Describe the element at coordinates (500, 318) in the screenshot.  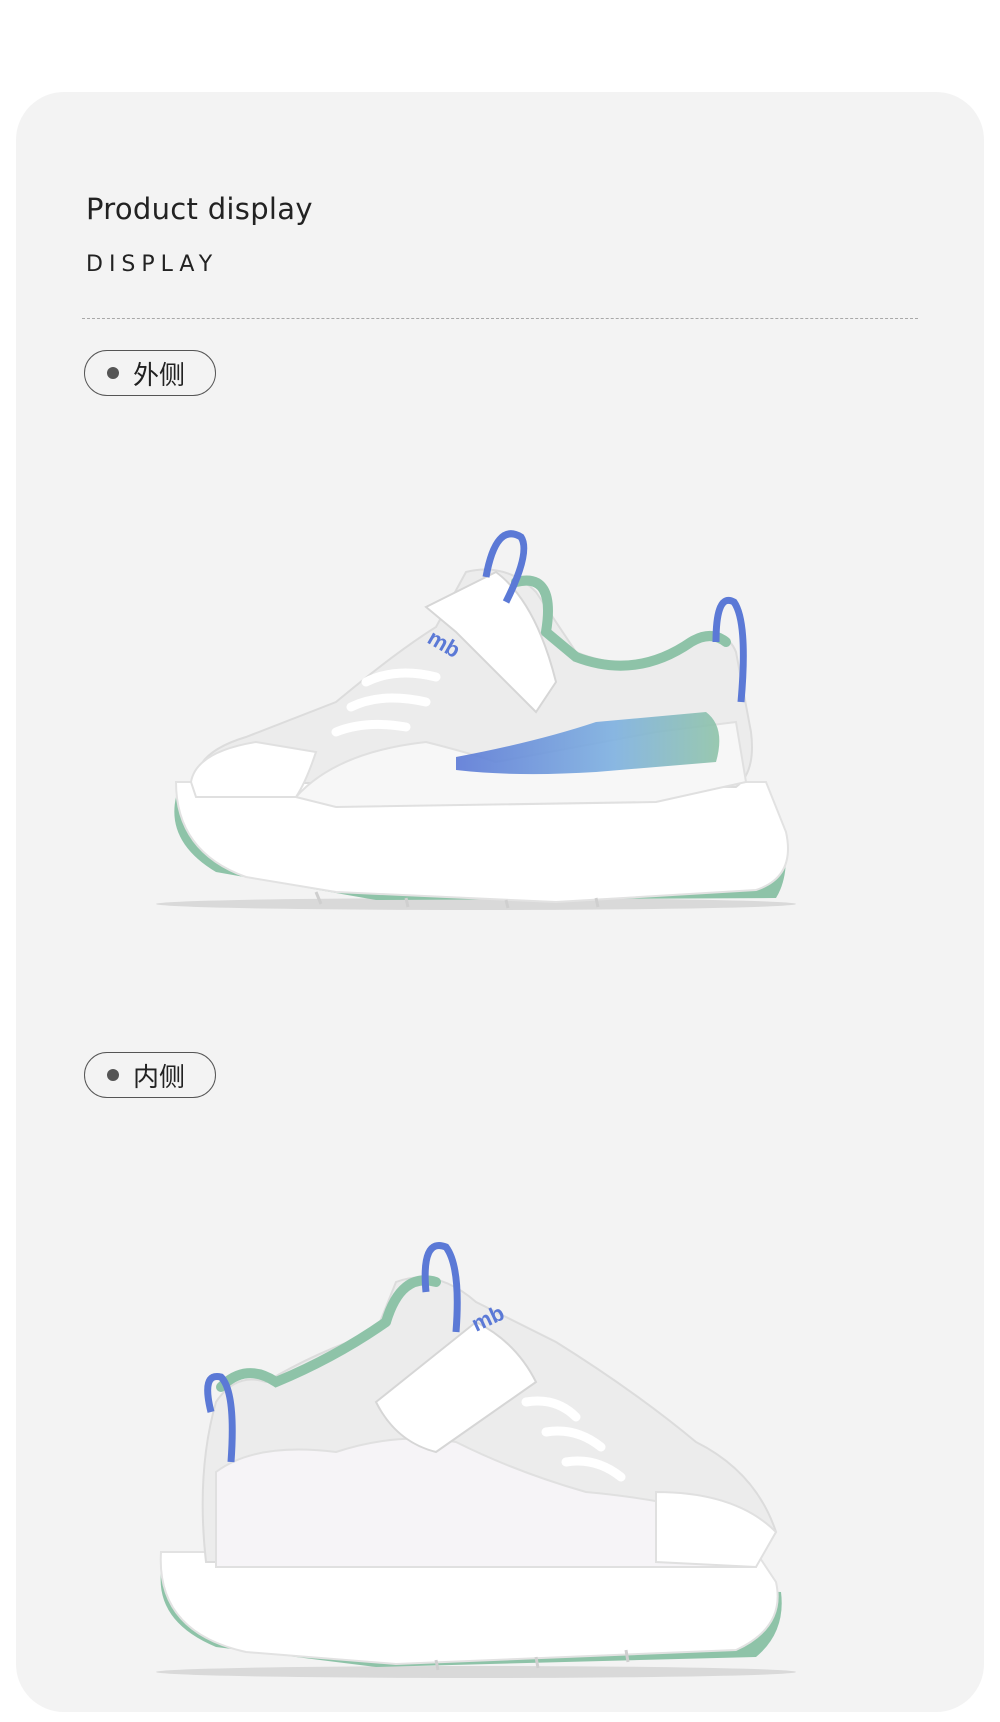
I see `dashed-divider` at that location.